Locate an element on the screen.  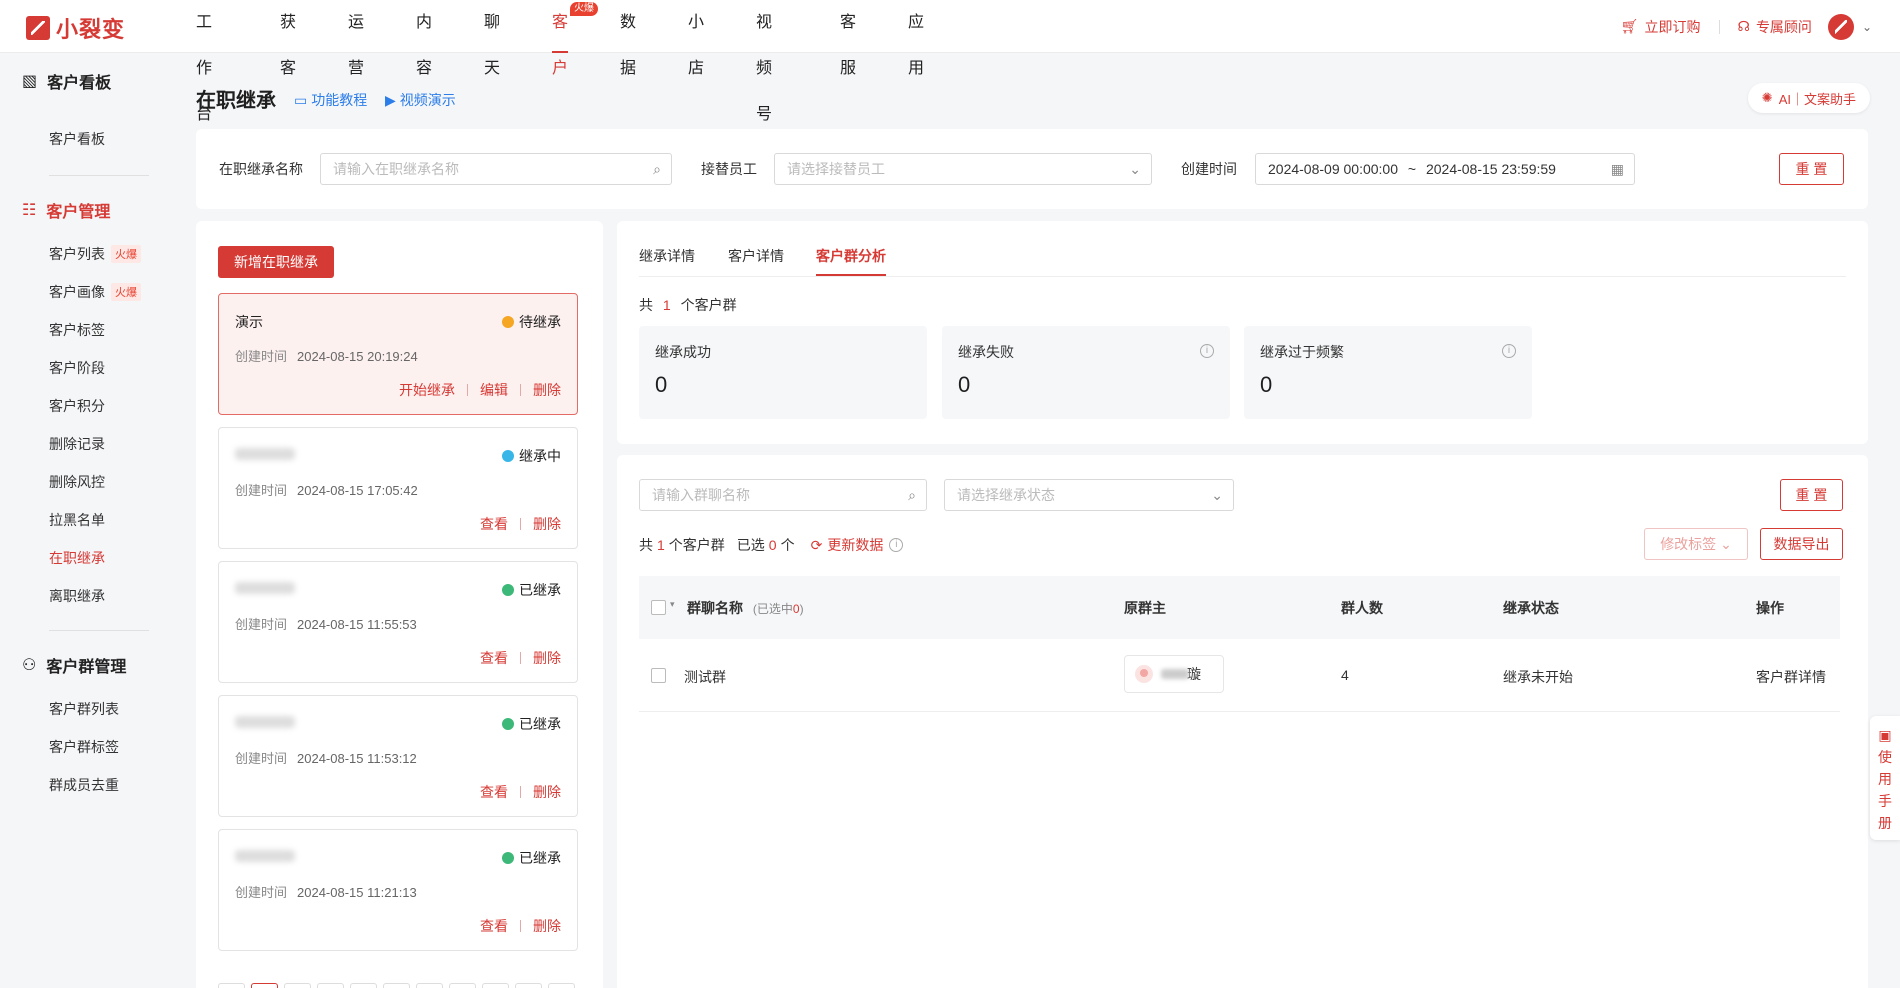
nav-item-shop: 小店 is located at coordinates (696, 38).